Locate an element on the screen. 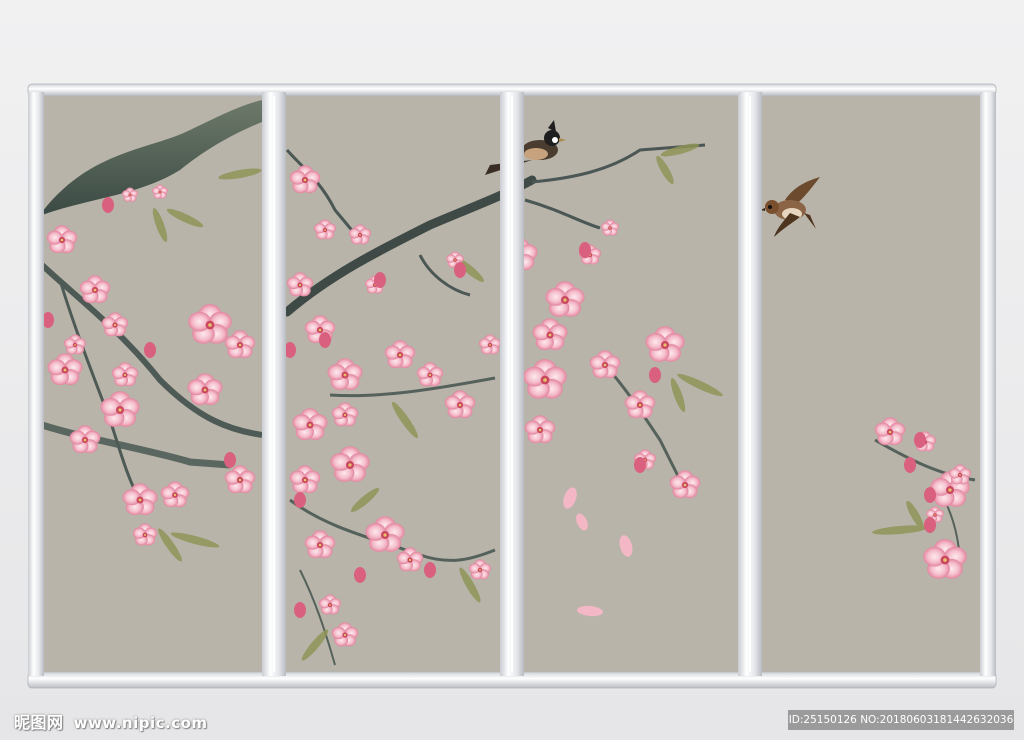  watermark-brand: 昵图网 www.nipic.com is located at coordinates (111, 721).